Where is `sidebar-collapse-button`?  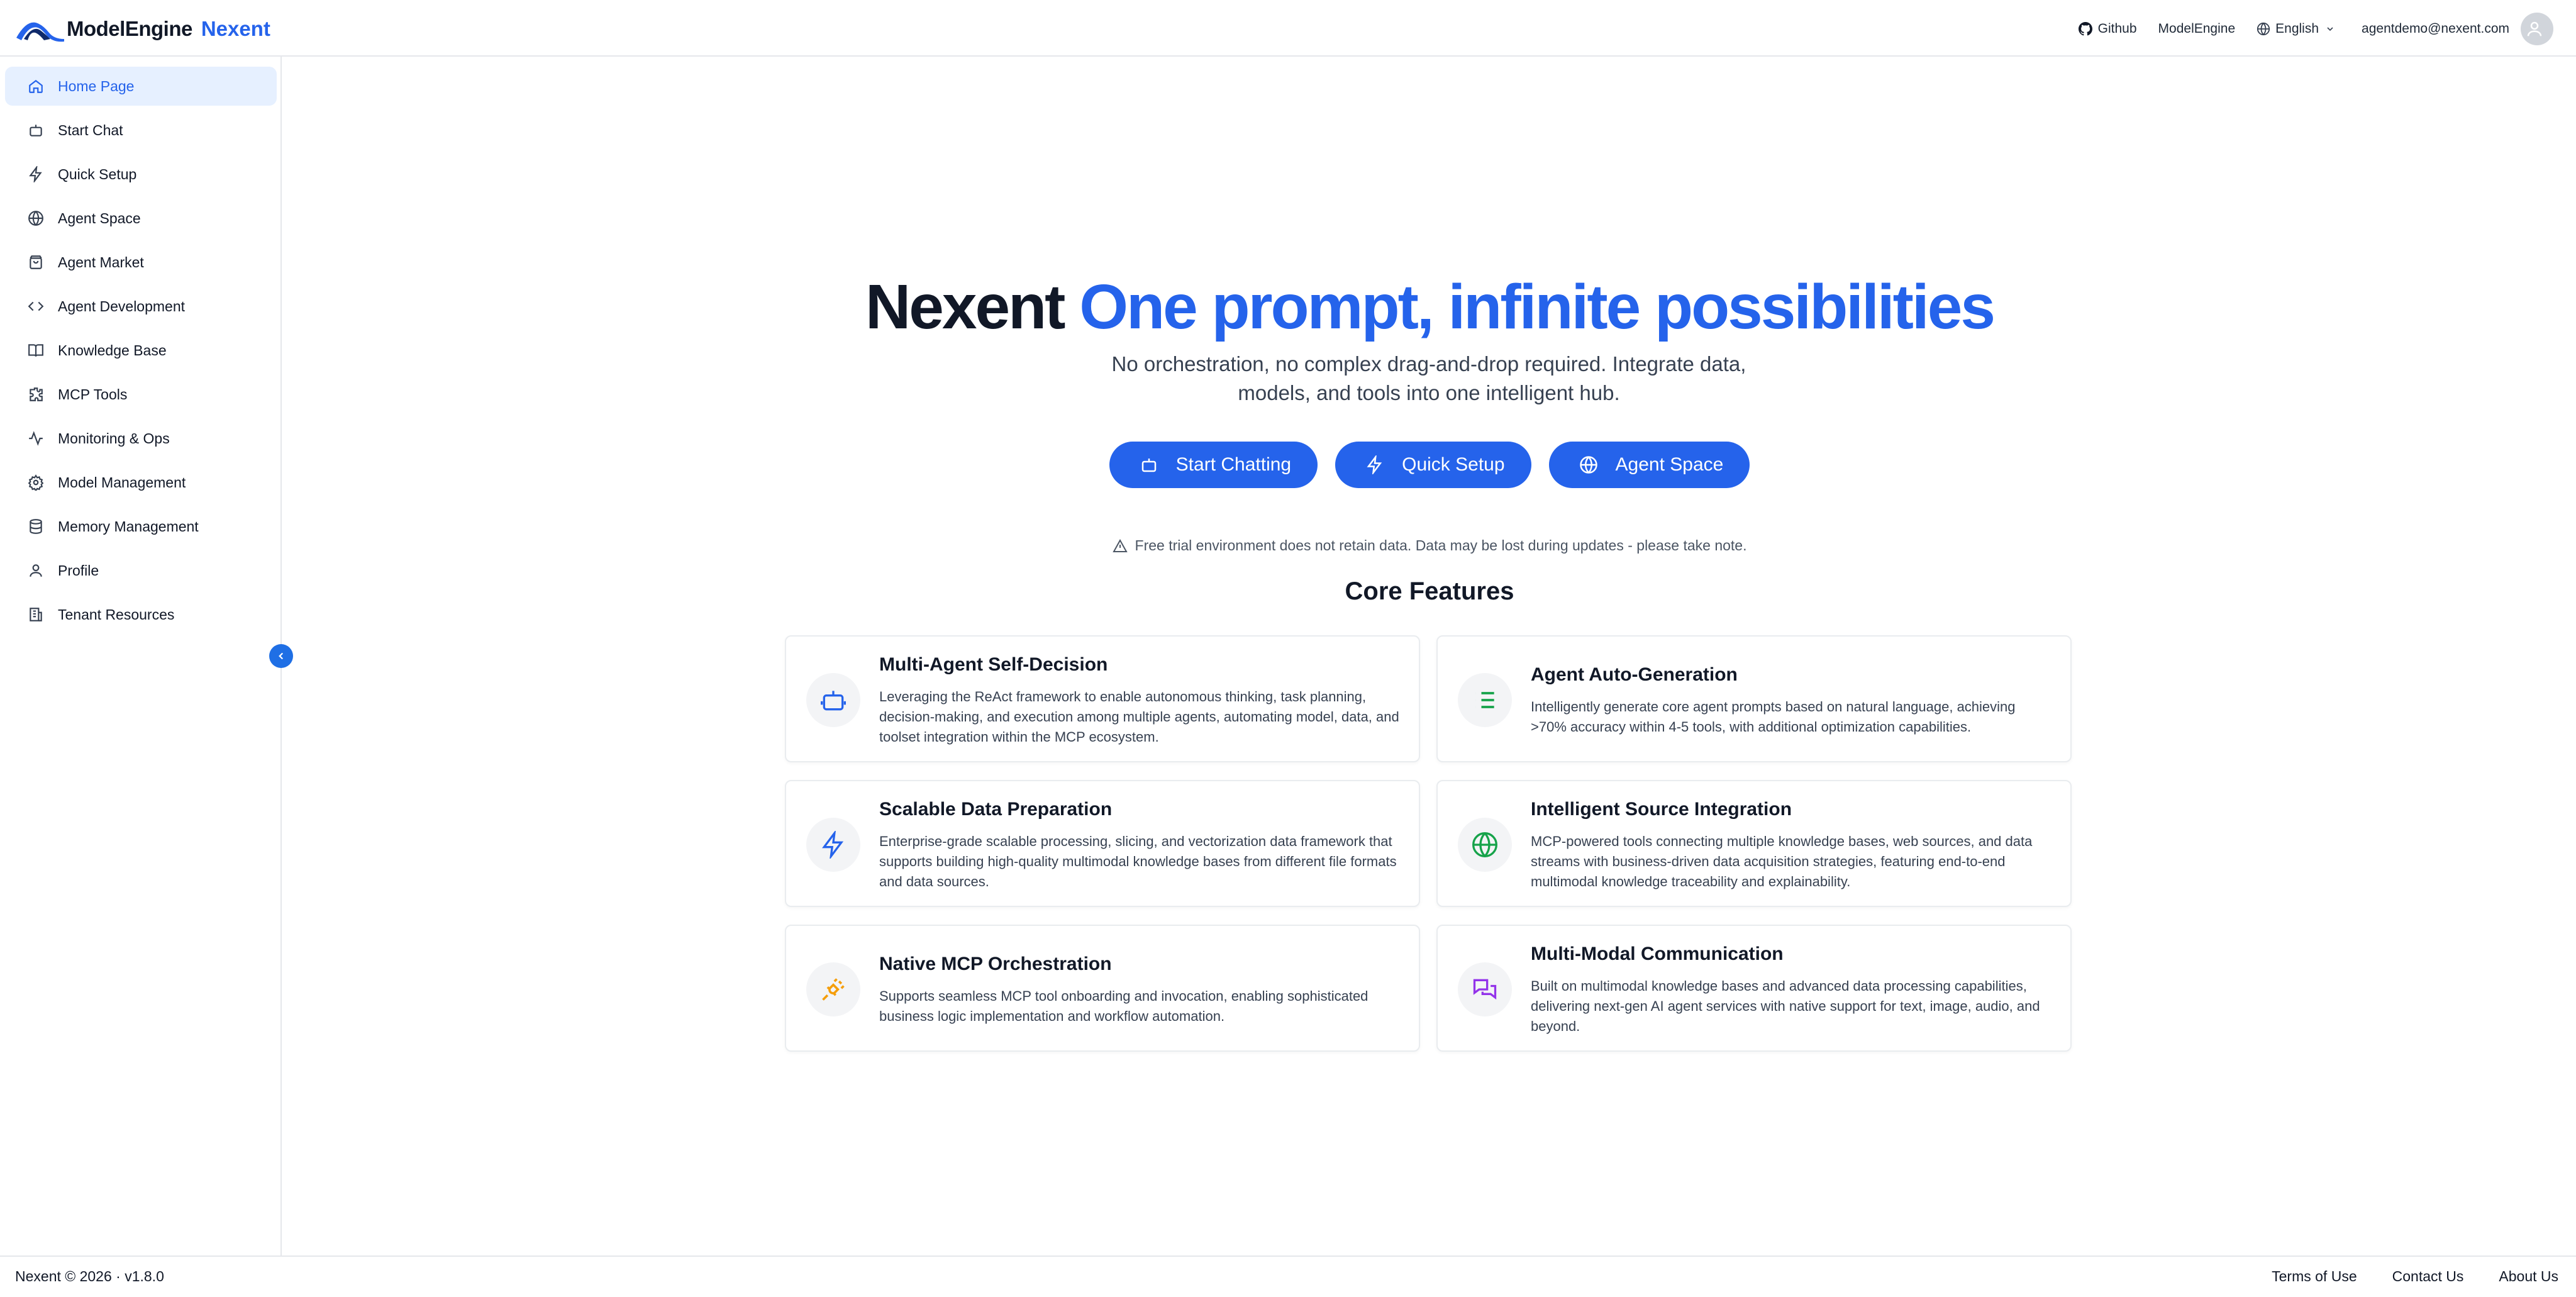
sidebar-collapse-button is located at coordinates (281, 656).